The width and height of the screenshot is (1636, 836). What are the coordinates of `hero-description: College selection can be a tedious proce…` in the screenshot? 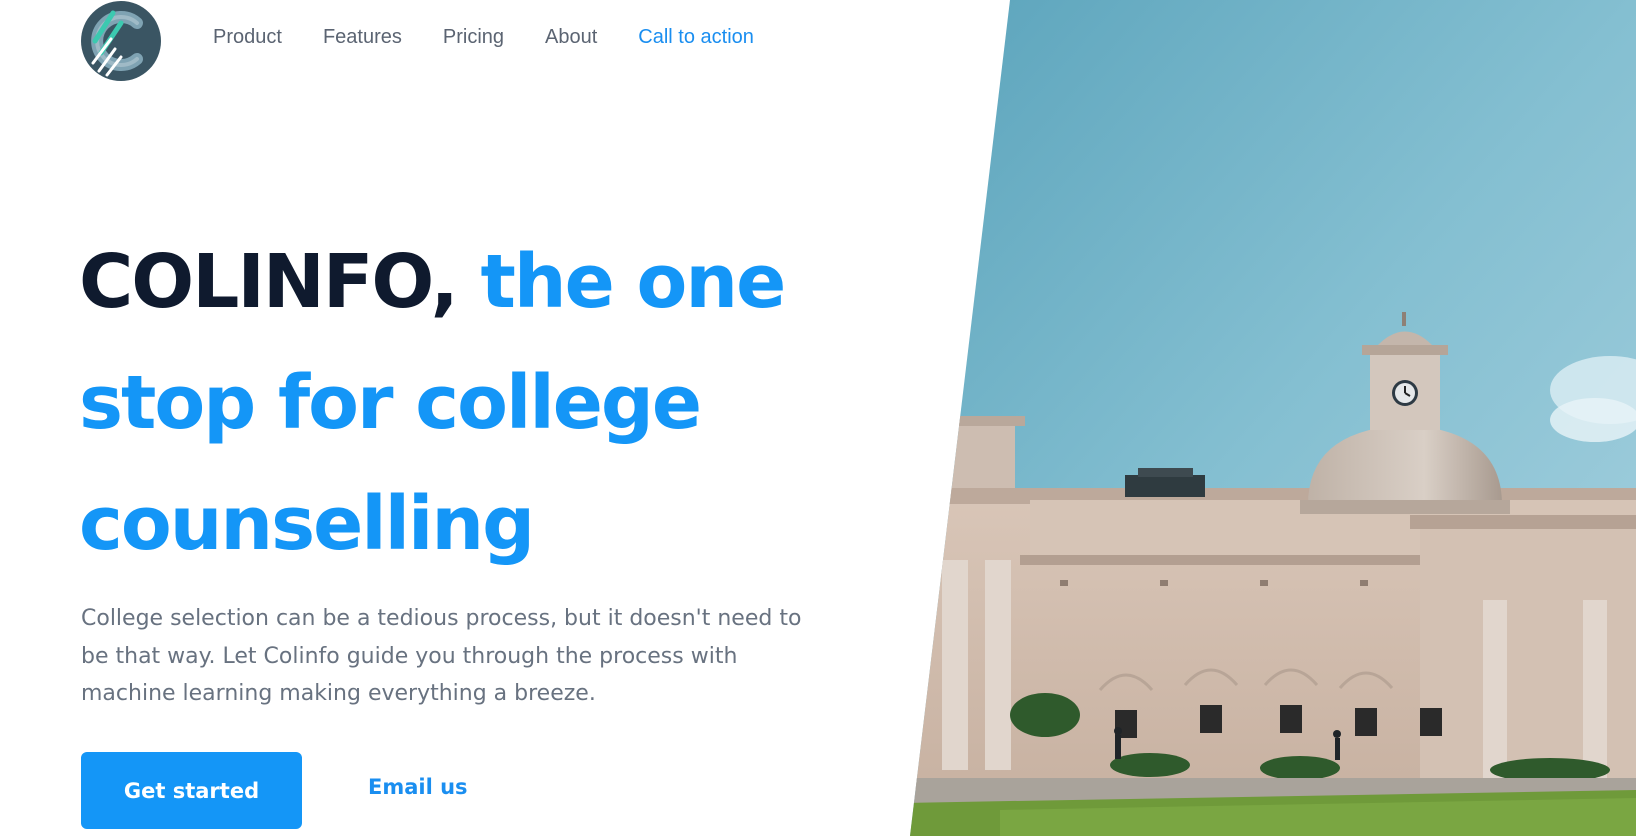 It's located at (441, 656).